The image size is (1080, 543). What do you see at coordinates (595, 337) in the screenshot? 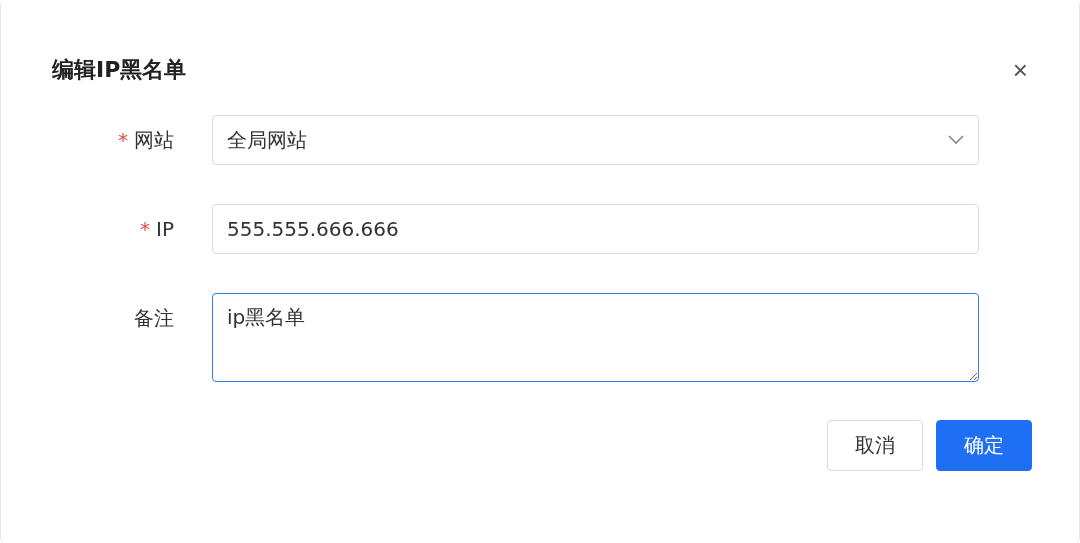
I see `remark-textarea: ip黑名单` at bounding box center [595, 337].